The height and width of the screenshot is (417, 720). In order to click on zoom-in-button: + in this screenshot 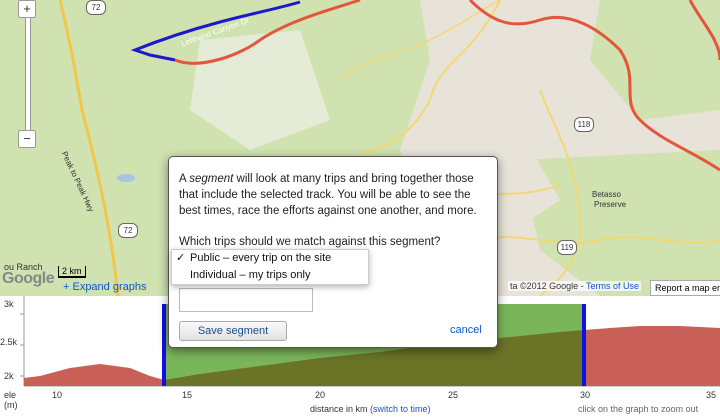, I will do `click(27, 9)`.